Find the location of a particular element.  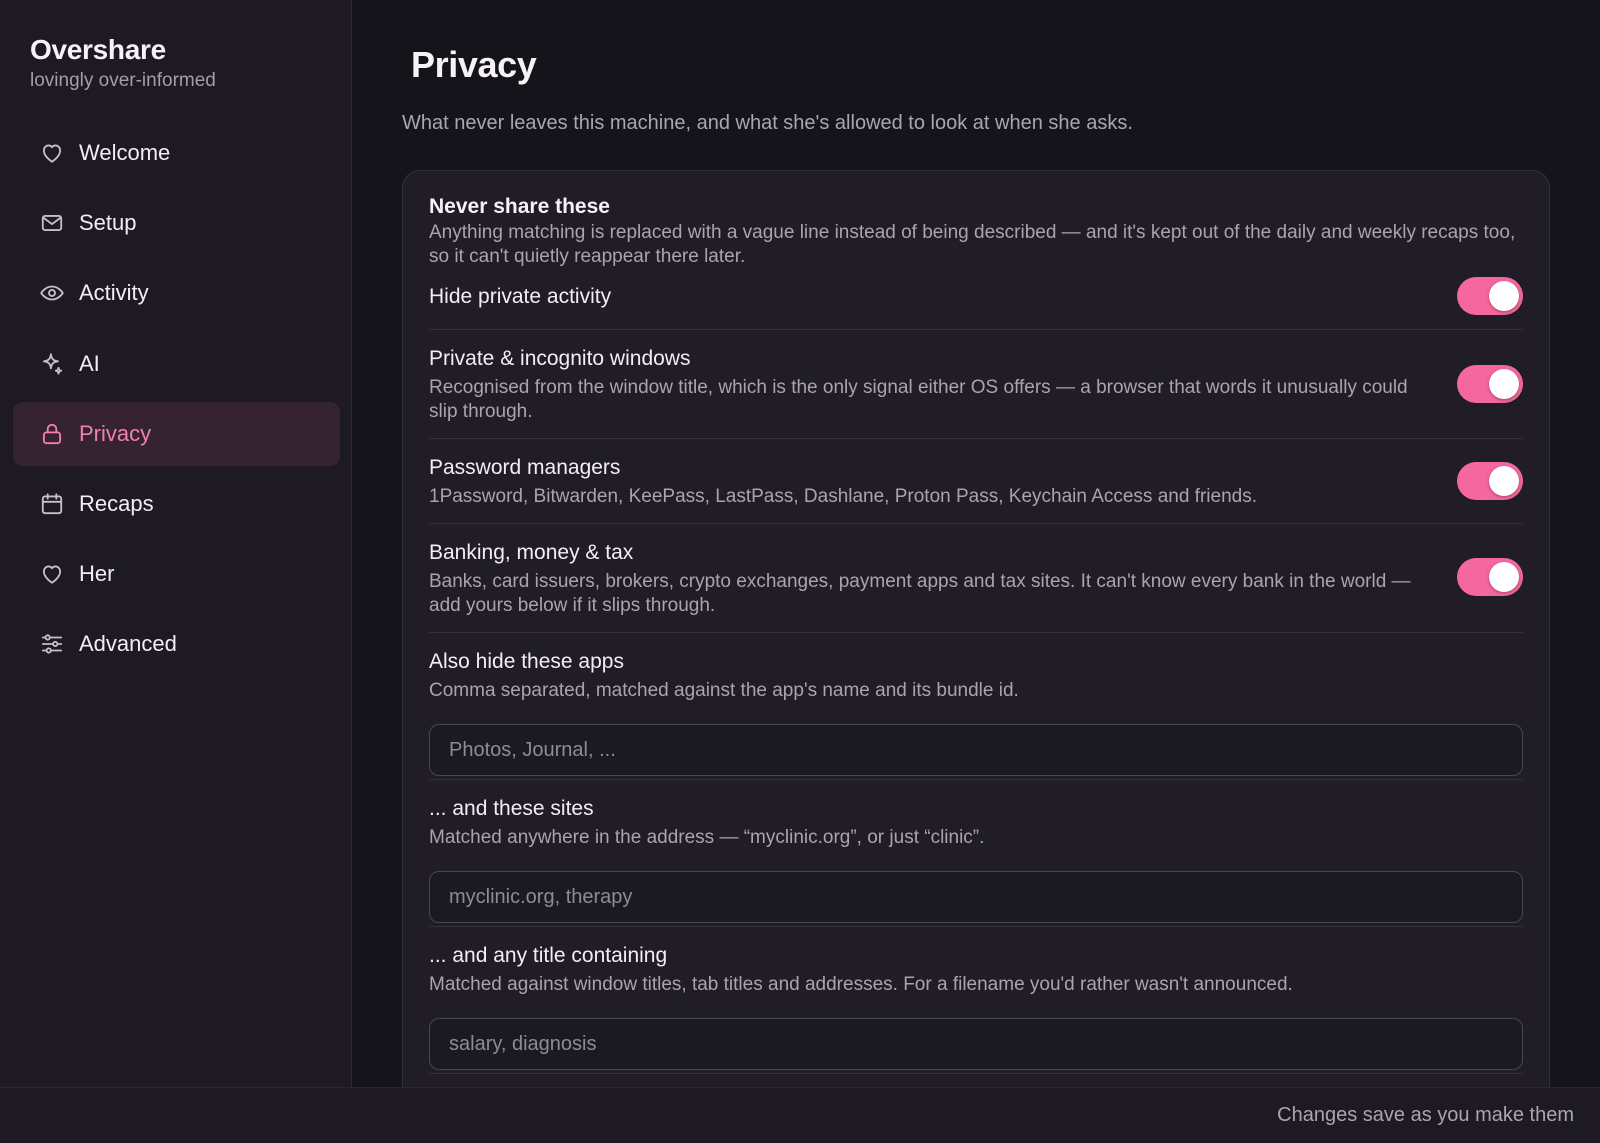

field-title: ... and any title containing is located at coordinates (548, 955).